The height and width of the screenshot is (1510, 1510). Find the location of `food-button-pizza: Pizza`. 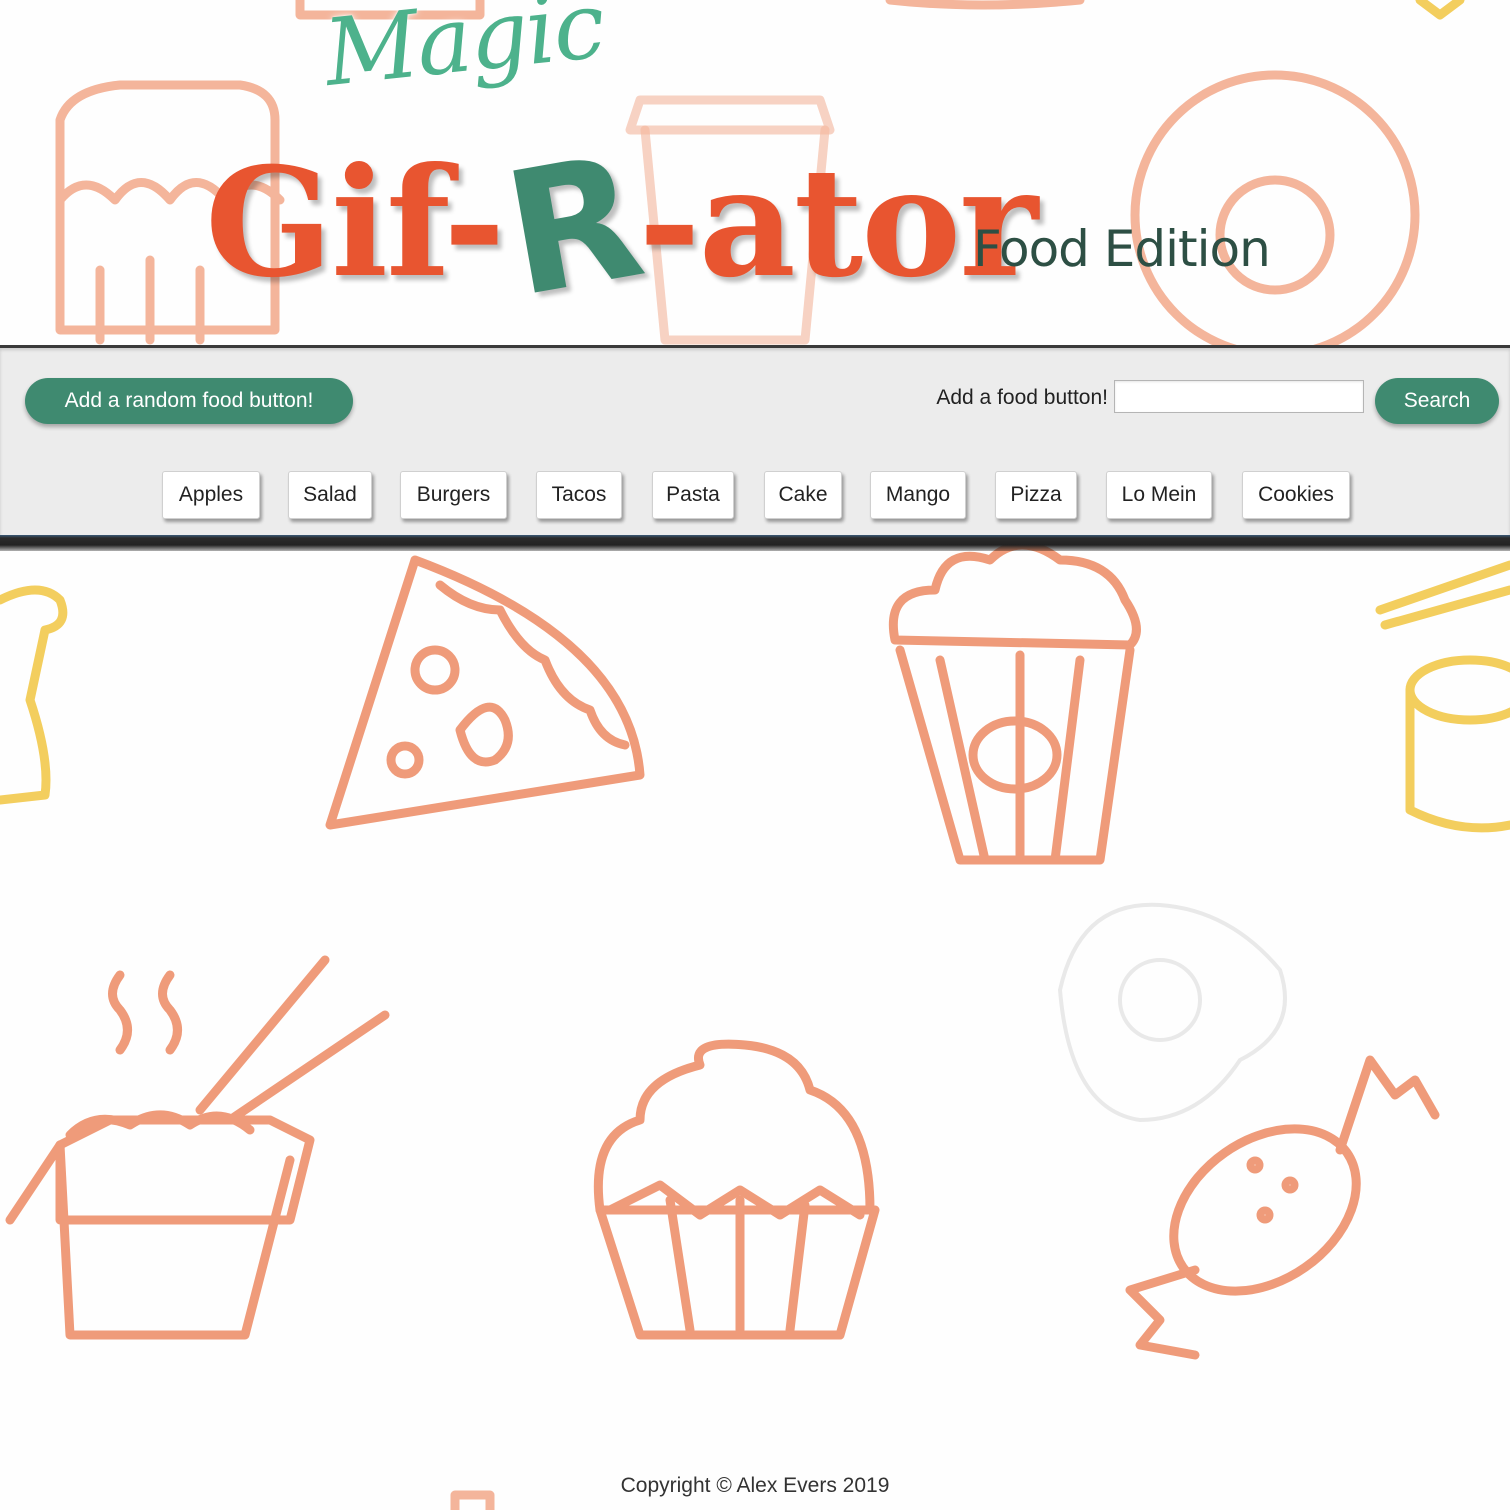

food-button-pizza: Pizza is located at coordinates (1036, 495).